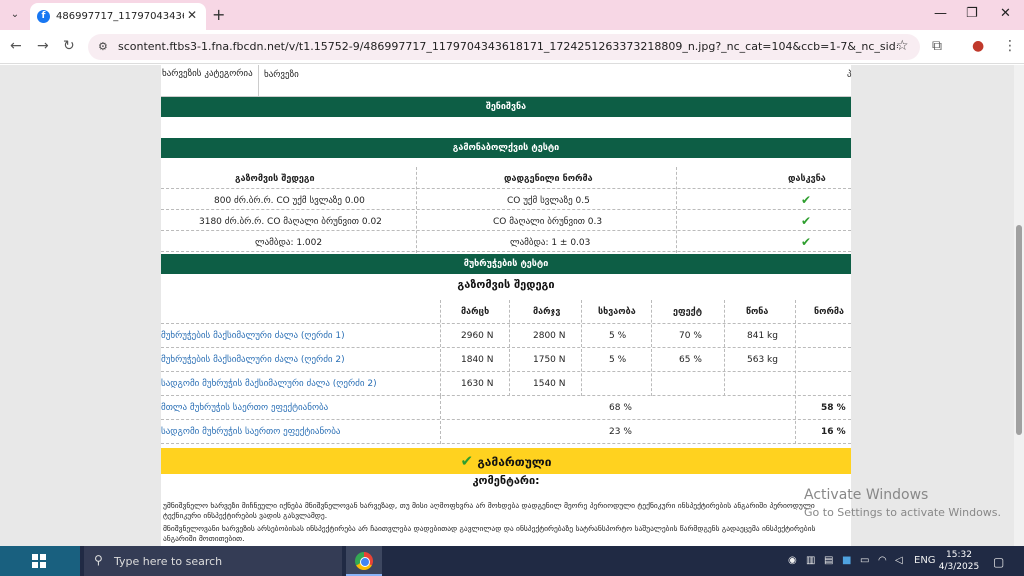  I want to click on col-left: მარცხ, so click(475, 312).